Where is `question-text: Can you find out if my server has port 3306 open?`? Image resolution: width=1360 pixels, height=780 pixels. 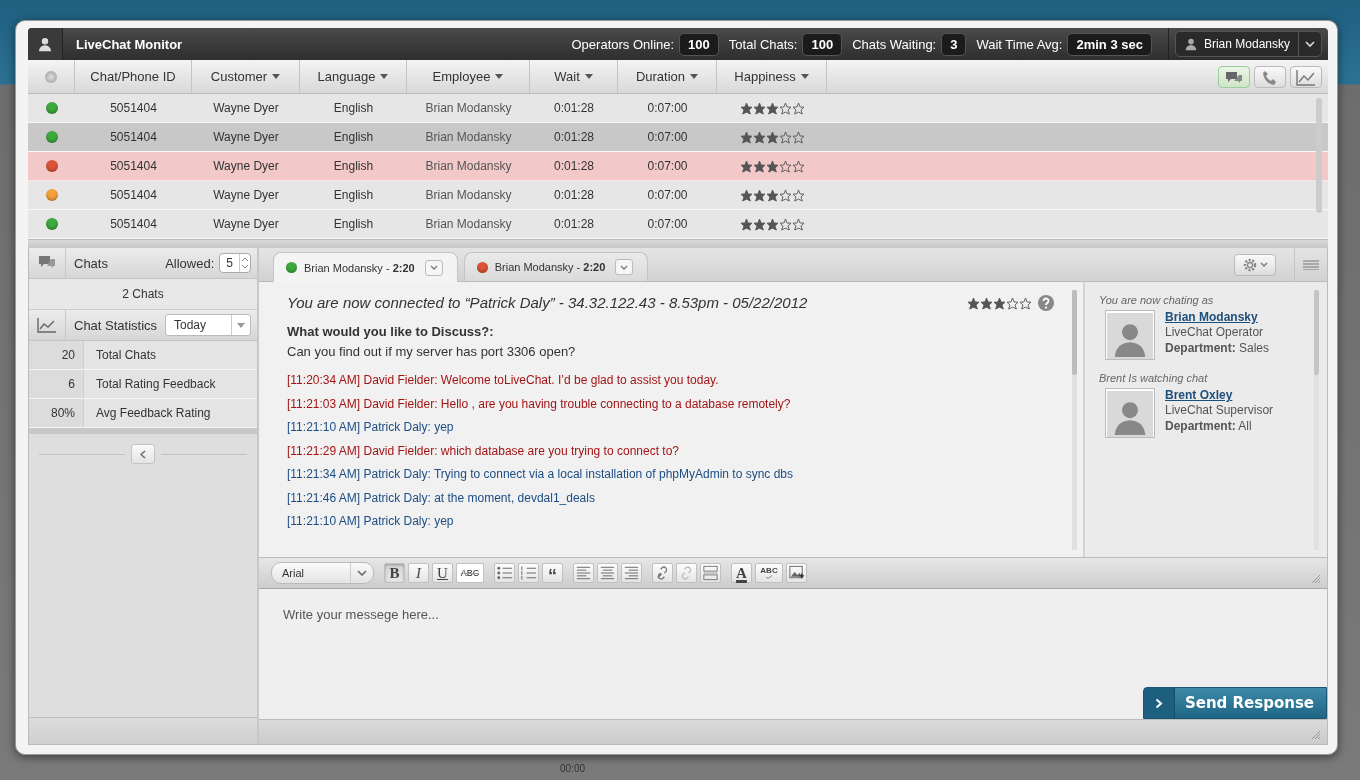
question-text: Can you find out if my server has port 3306 open? is located at coordinates (432, 351).